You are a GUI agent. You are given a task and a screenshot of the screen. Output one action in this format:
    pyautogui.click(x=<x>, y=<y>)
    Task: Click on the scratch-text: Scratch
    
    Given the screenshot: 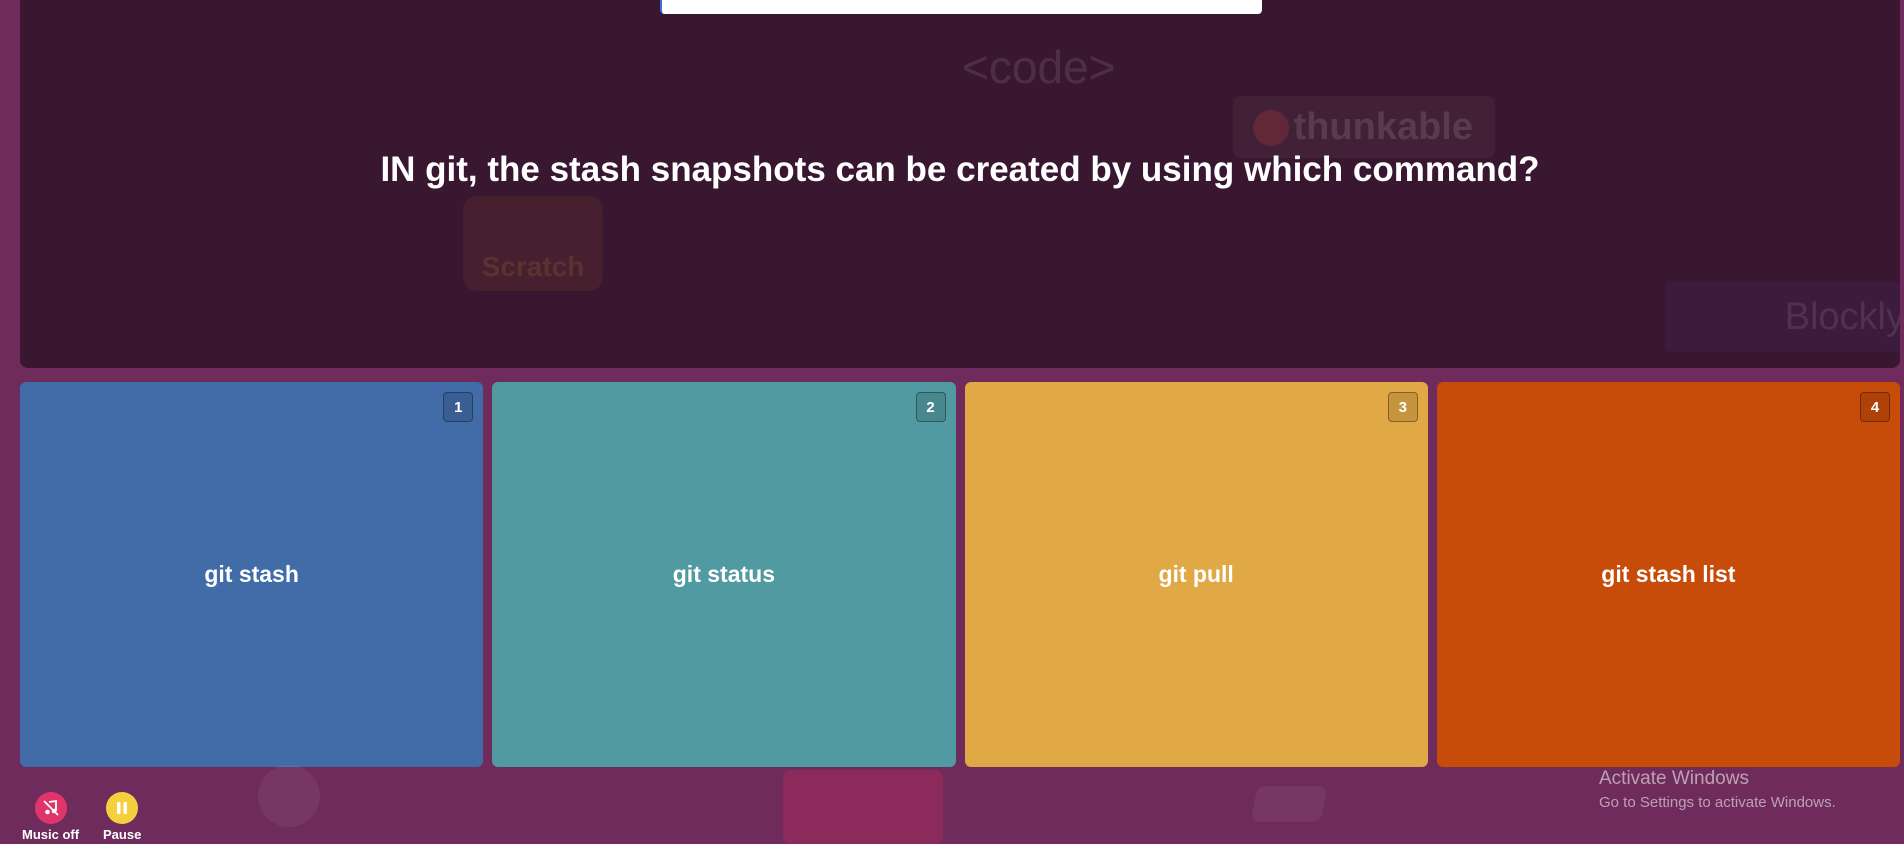 What is the action you would take?
    pyautogui.click(x=533, y=266)
    